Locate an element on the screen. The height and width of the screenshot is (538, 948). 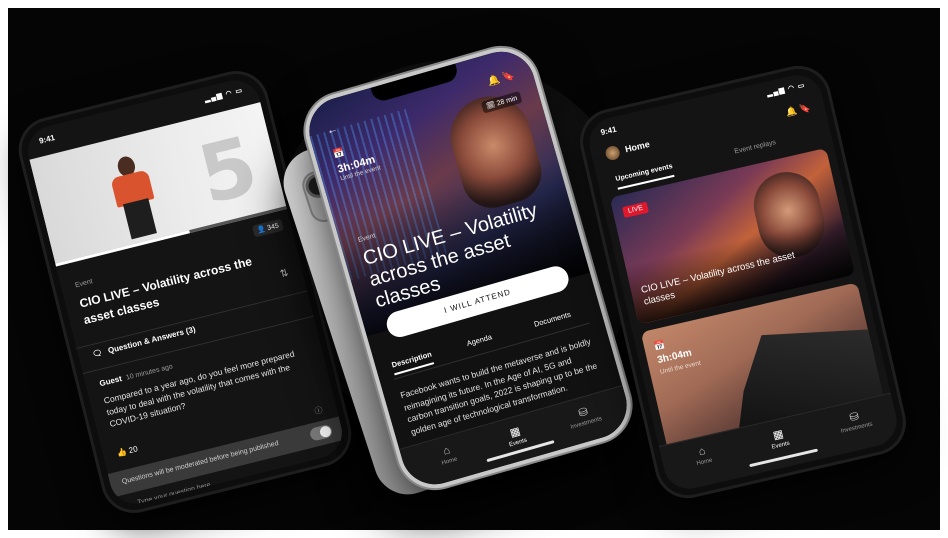
sort-icon: ⇅ is located at coordinates (284, 274).